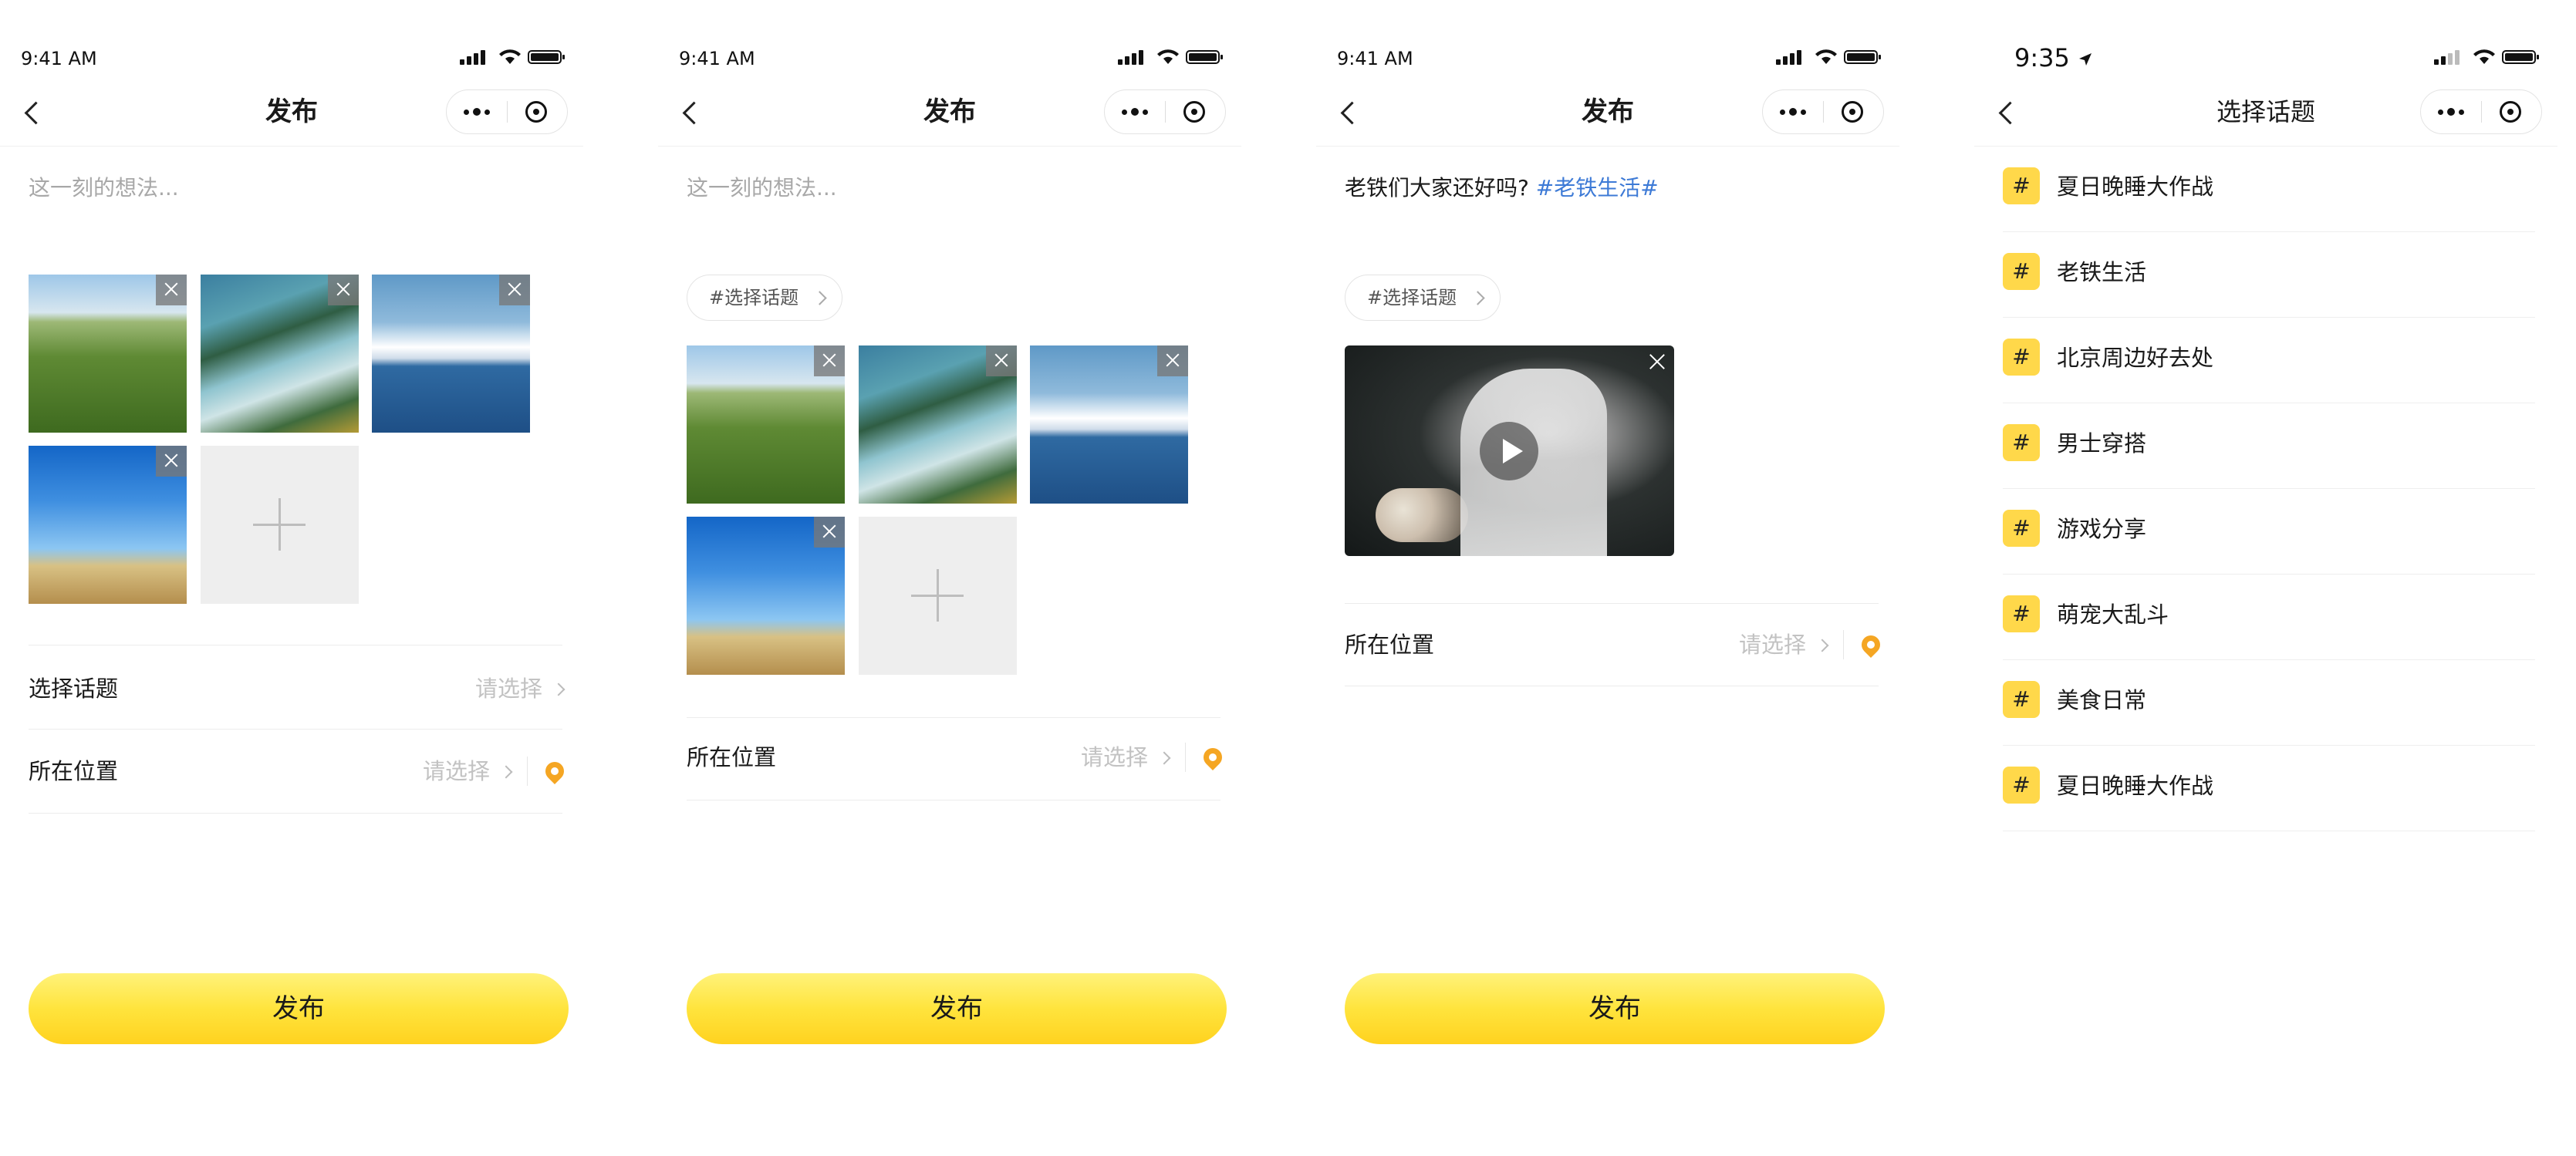 The image size is (2576, 1156). Describe the element at coordinates (2269, 532) in the screenshot. I see `topic-item: # 游戏分享` at that location.